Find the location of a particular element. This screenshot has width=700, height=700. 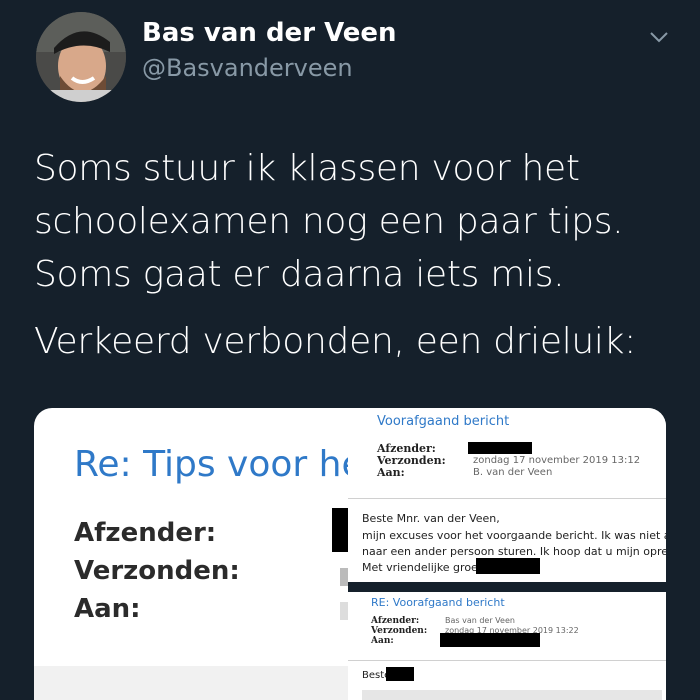

chevron-down-icon is located at coordinates (659, 37).